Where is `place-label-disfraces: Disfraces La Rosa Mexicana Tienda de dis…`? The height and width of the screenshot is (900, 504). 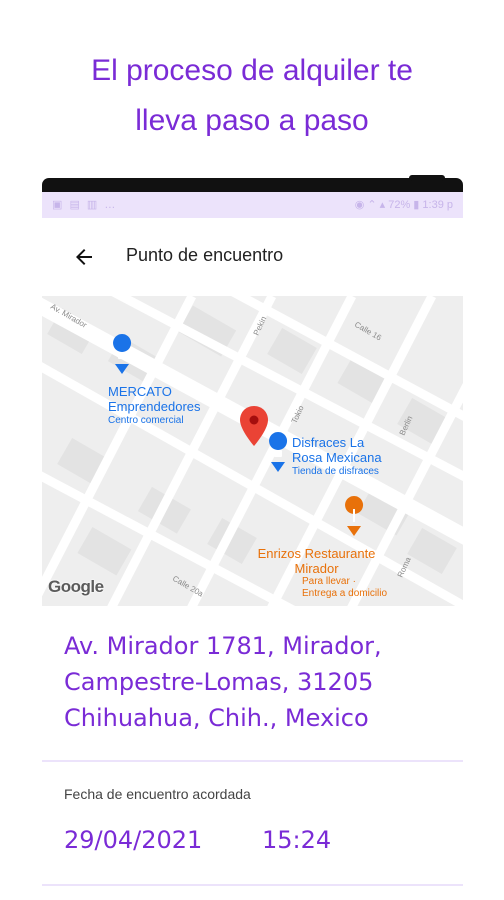
place-label-disfraces: Disfraces La Rosa Mexicana Tienda de dis… is located at coordinates (337, 457).